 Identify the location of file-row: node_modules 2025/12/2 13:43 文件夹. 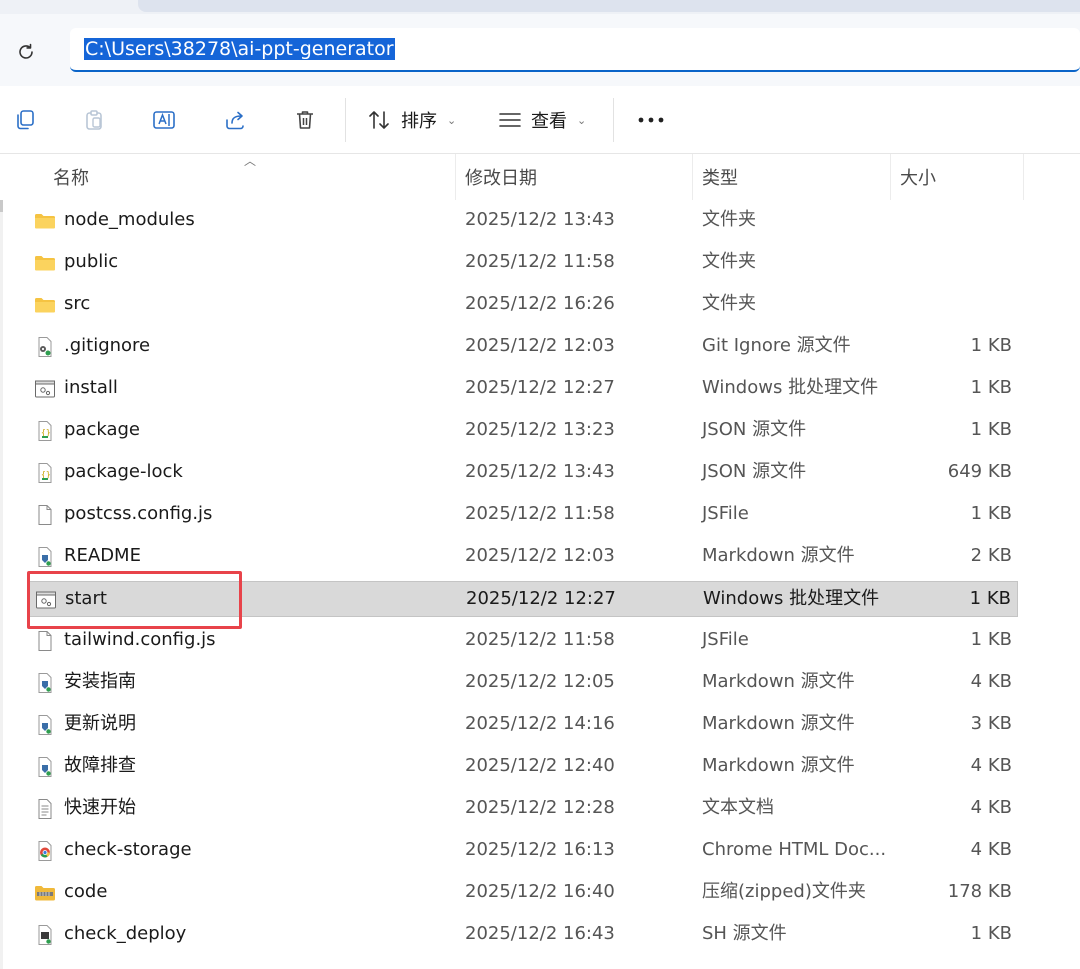
(523, 221).